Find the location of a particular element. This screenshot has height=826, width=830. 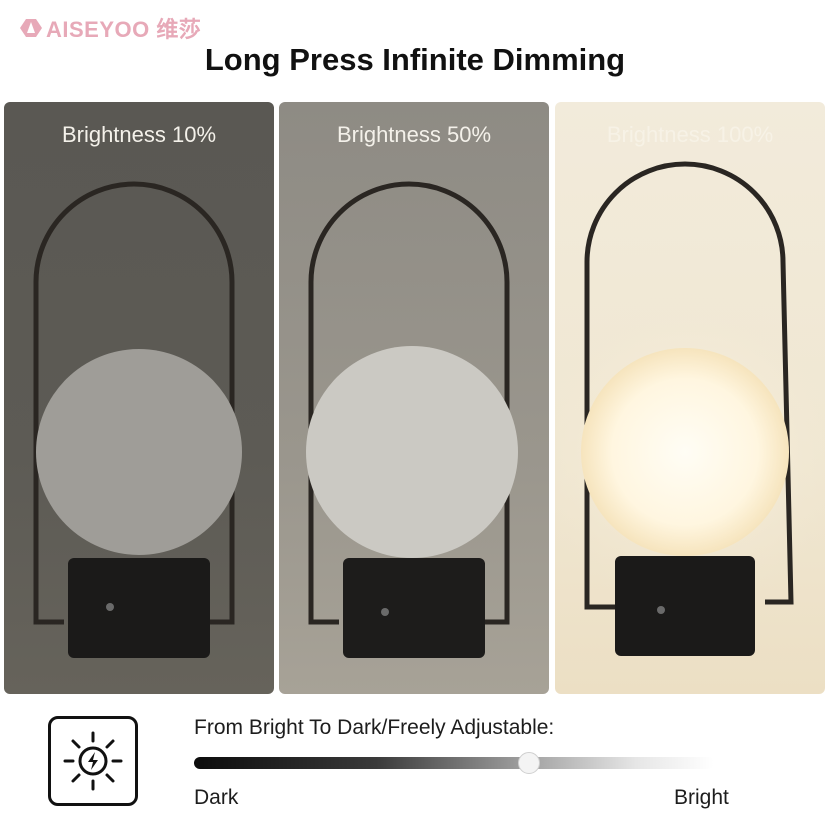

brightness-slider-track is located at coordinates (454, 763).